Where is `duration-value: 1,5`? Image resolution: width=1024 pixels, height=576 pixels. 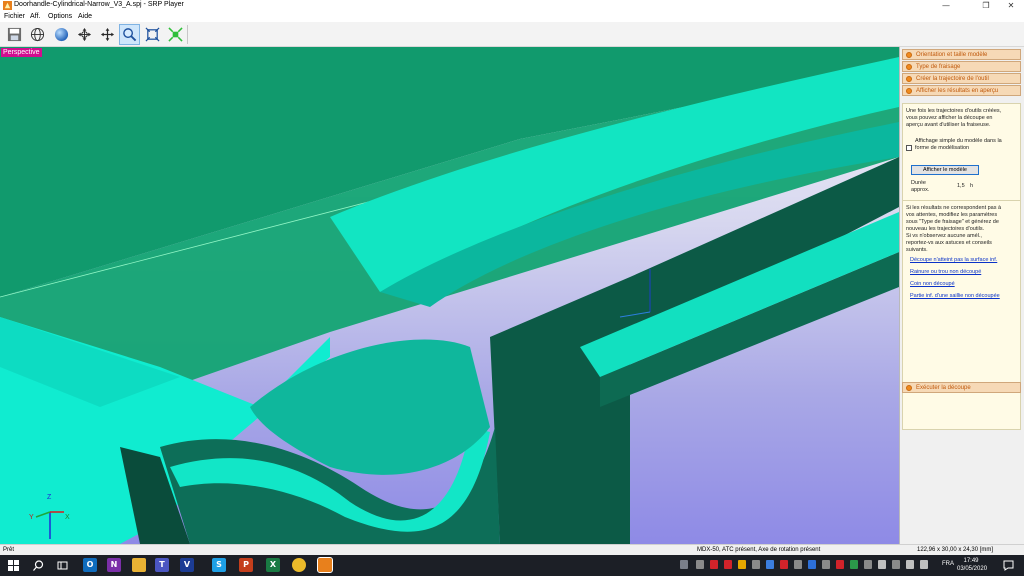
duration-value: 1,5 is located at coordinates (961, 186).